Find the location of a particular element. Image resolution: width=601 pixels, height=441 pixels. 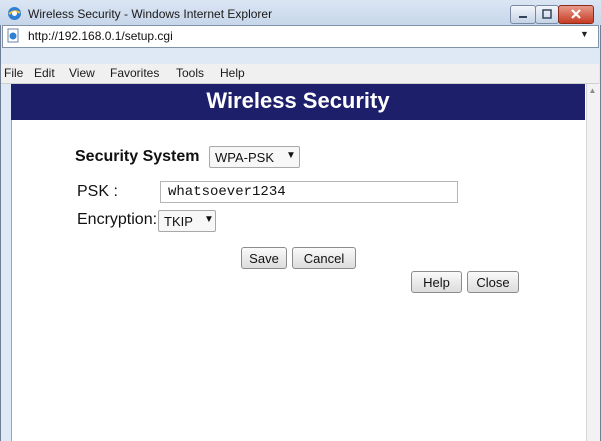

minimize-icon is located at coordinates (523, 17).